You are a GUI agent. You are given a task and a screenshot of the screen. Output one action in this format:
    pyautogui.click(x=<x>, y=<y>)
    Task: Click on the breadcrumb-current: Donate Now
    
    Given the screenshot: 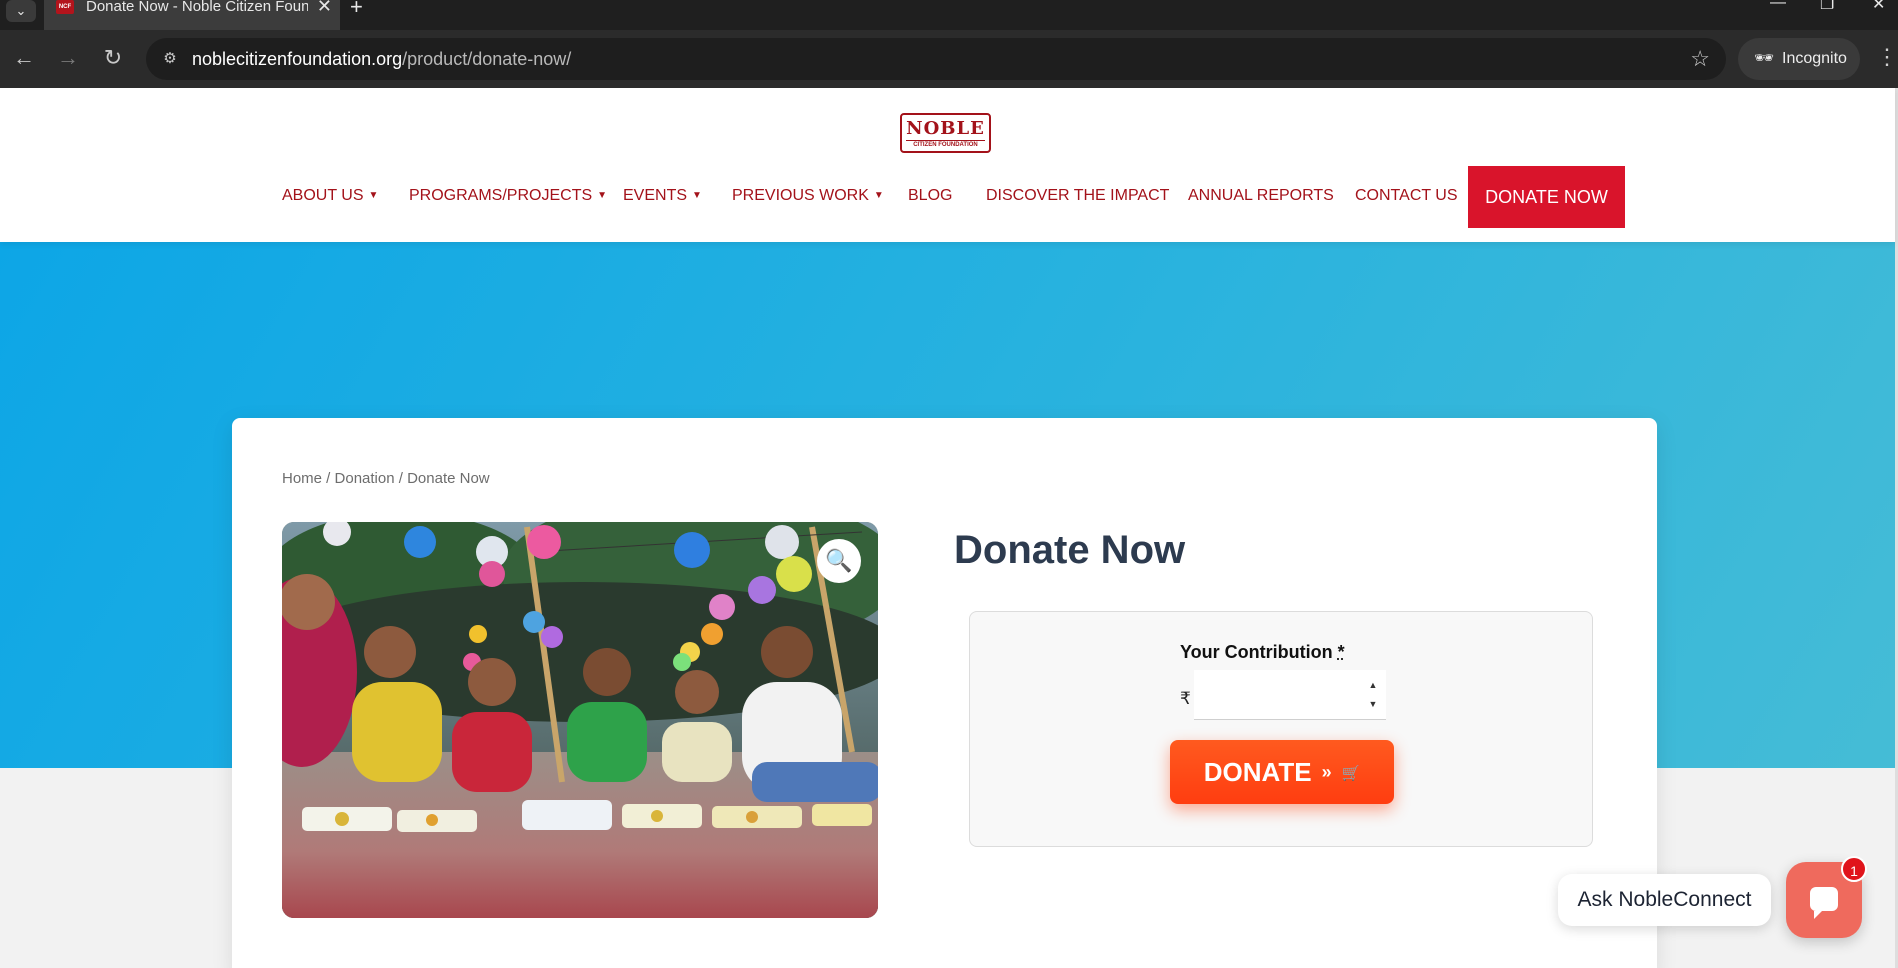 What is the action you would take?
    pyautogui.click(x=448, y=478)
    